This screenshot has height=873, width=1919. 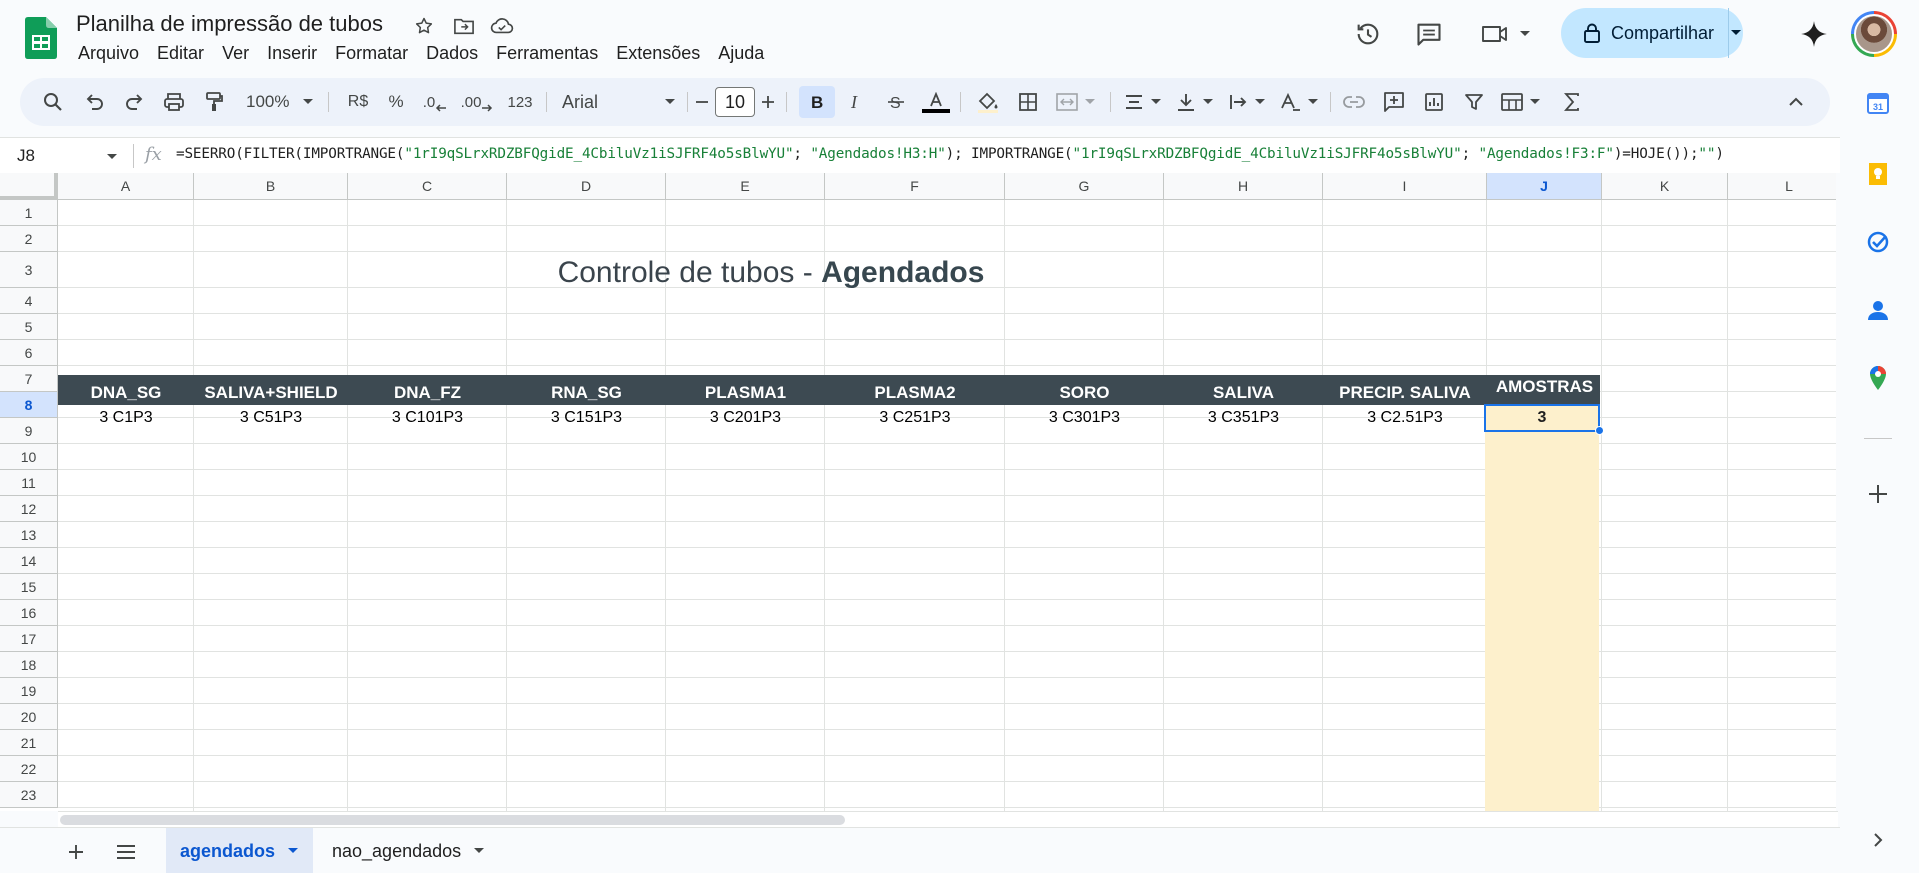 I want to click on text-wrapping-icon, so click(x=1247, y=102).